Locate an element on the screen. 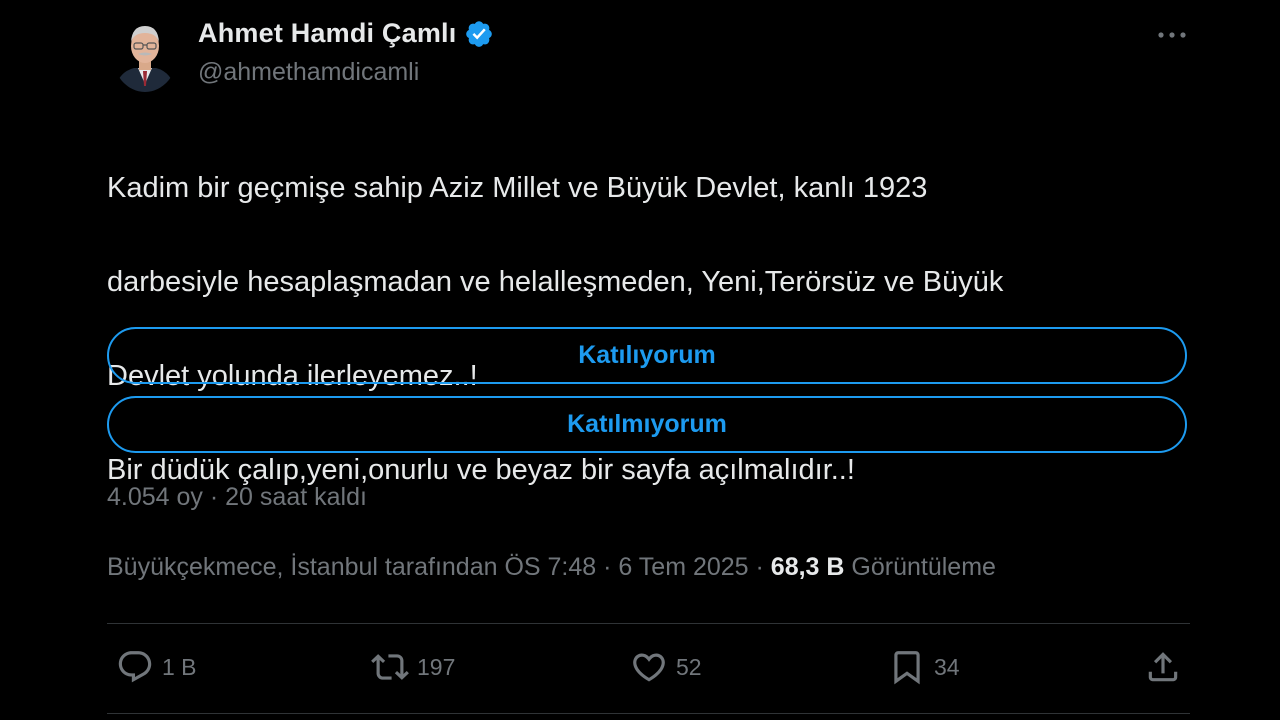 The height and width of the screenshot is (720, 1280). views-label: Görüntüleme is located at coordinates (920, 567).